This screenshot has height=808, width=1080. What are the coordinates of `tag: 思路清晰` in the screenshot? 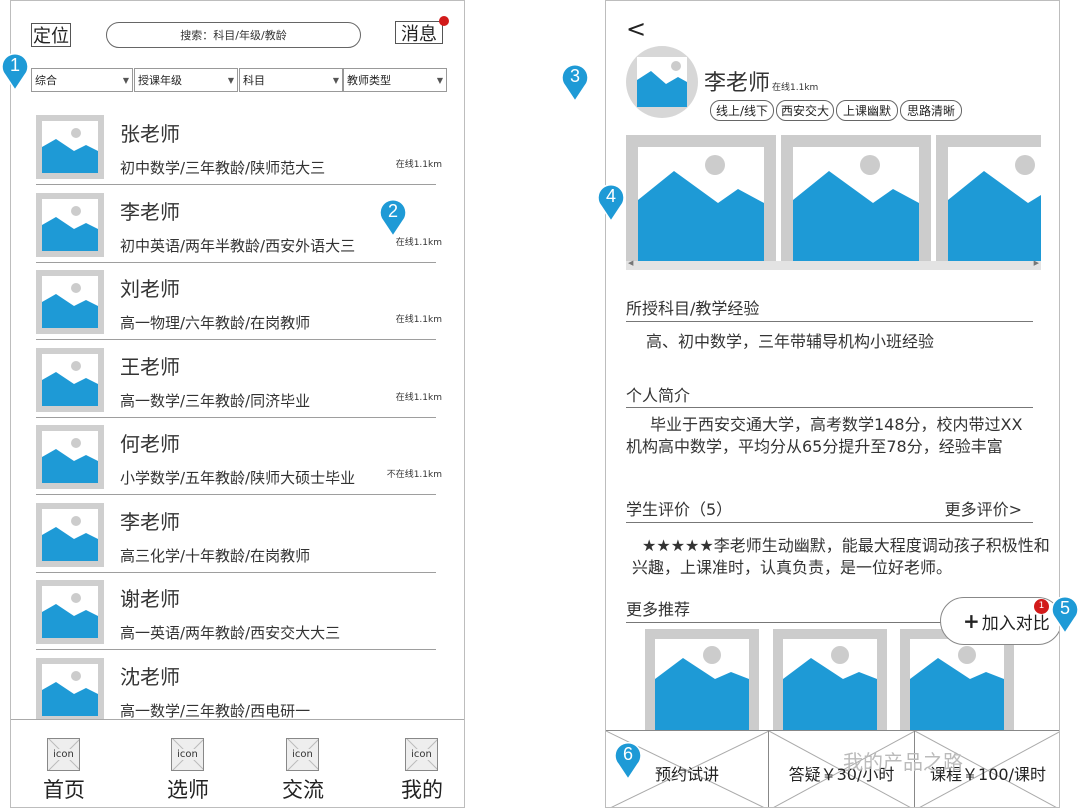 It's located at (931, 110).